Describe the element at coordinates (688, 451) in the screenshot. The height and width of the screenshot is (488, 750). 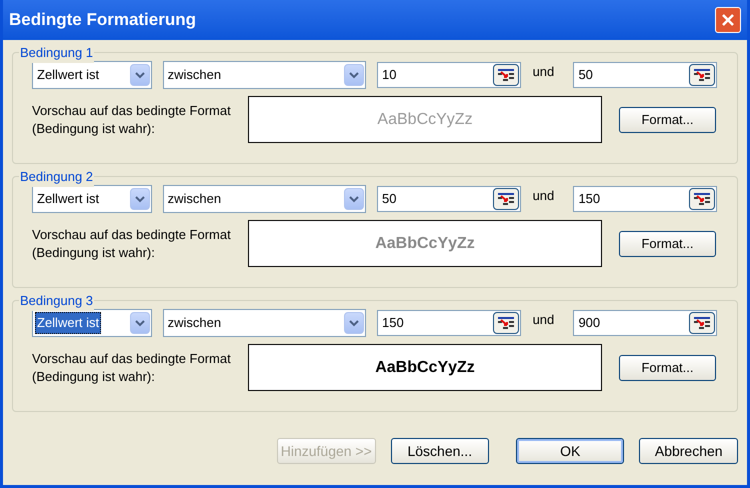
I see `dialog-button: Abbrechen` at that location.